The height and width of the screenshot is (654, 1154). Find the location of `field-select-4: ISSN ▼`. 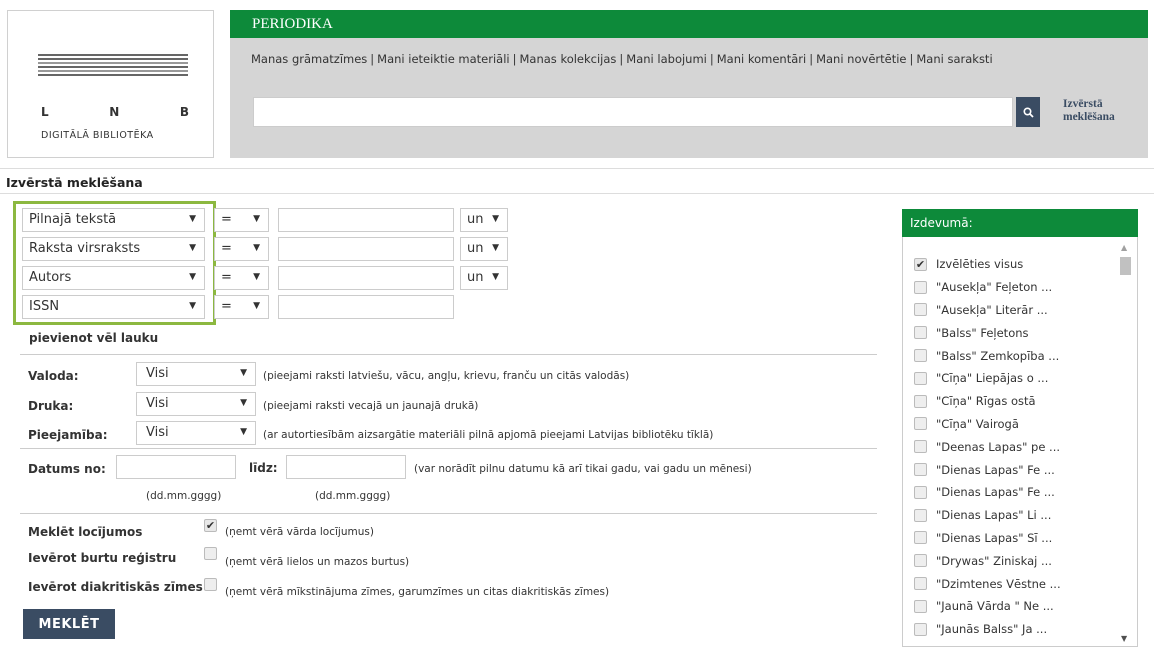

field-select-4: ISSN ▼ is located at coordinates (113, 307).